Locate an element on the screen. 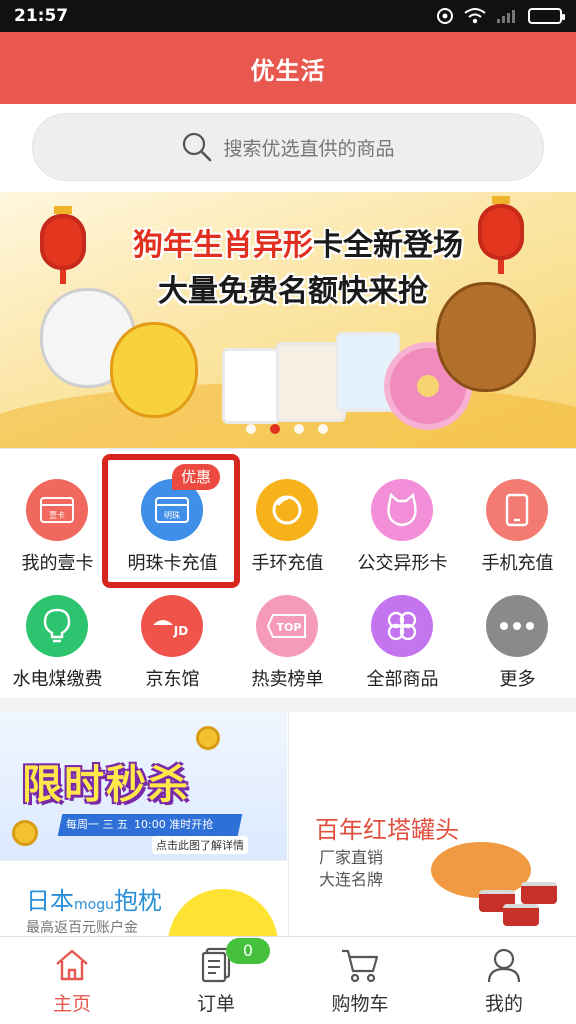  flash-sale-time: 10:00 准时开抢 is located at coordinates (174, 824).